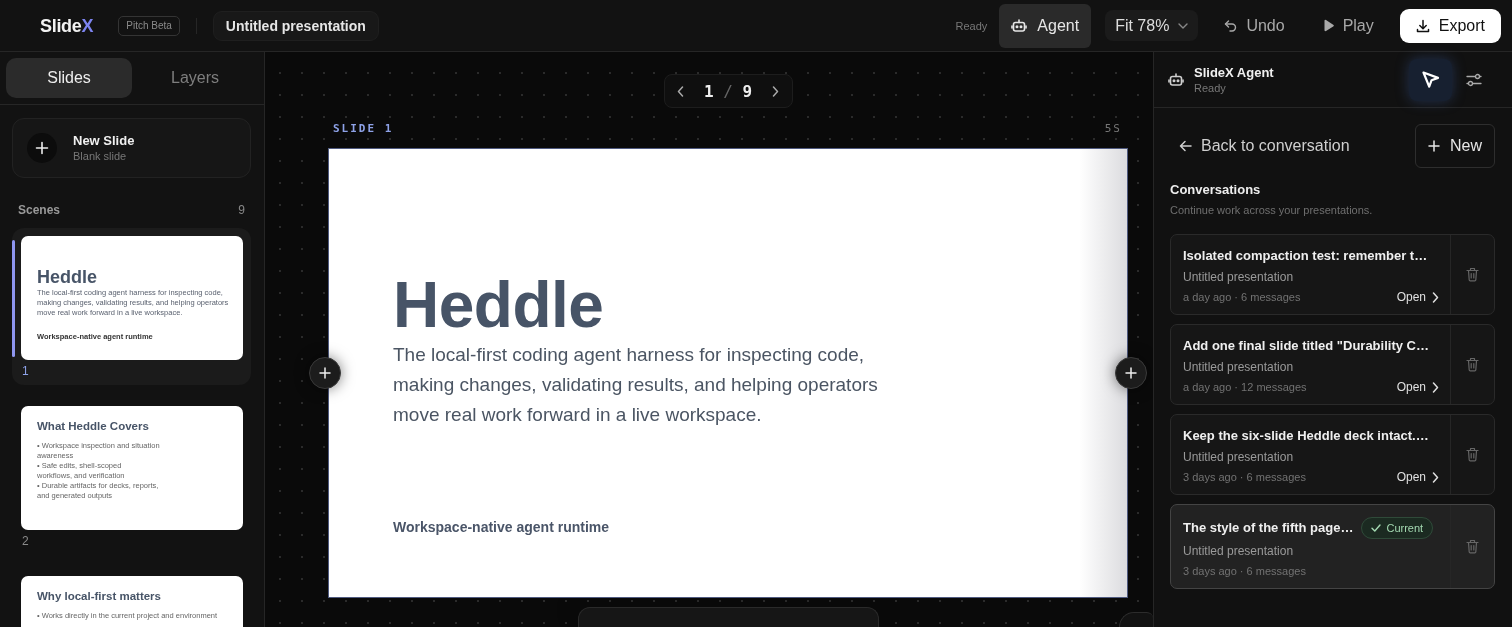 Image resolution: width=1512 pixels, height=627 pixels. Describe the element at coordinates (1210, 87) in the screenshot. I see `panel-status: Ready` at that location.